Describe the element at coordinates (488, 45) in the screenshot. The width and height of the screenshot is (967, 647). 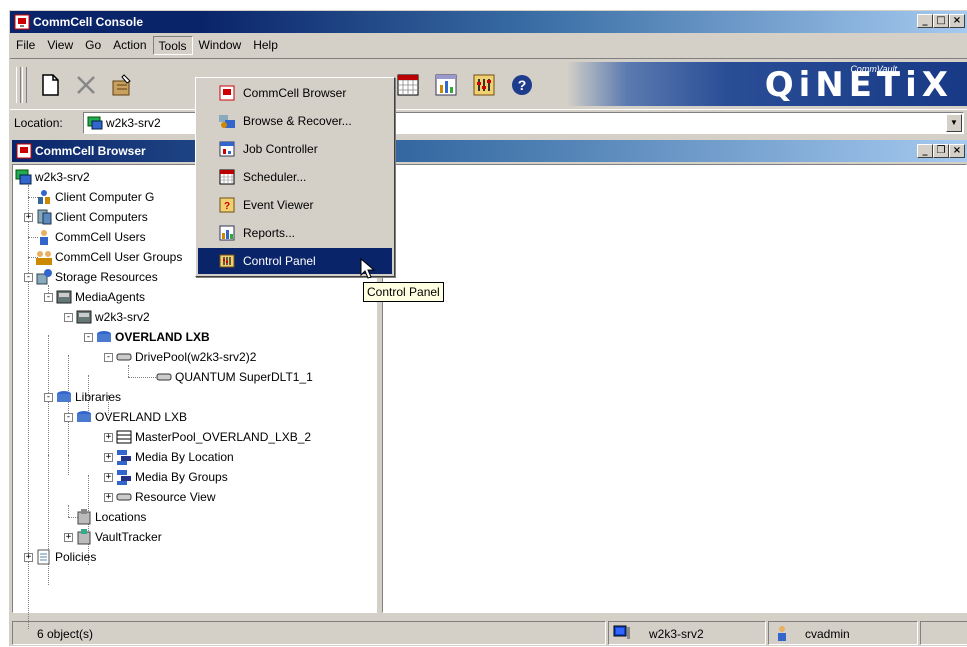
I see `menu-bar: File View Go Action Tools Window Help` at that location.